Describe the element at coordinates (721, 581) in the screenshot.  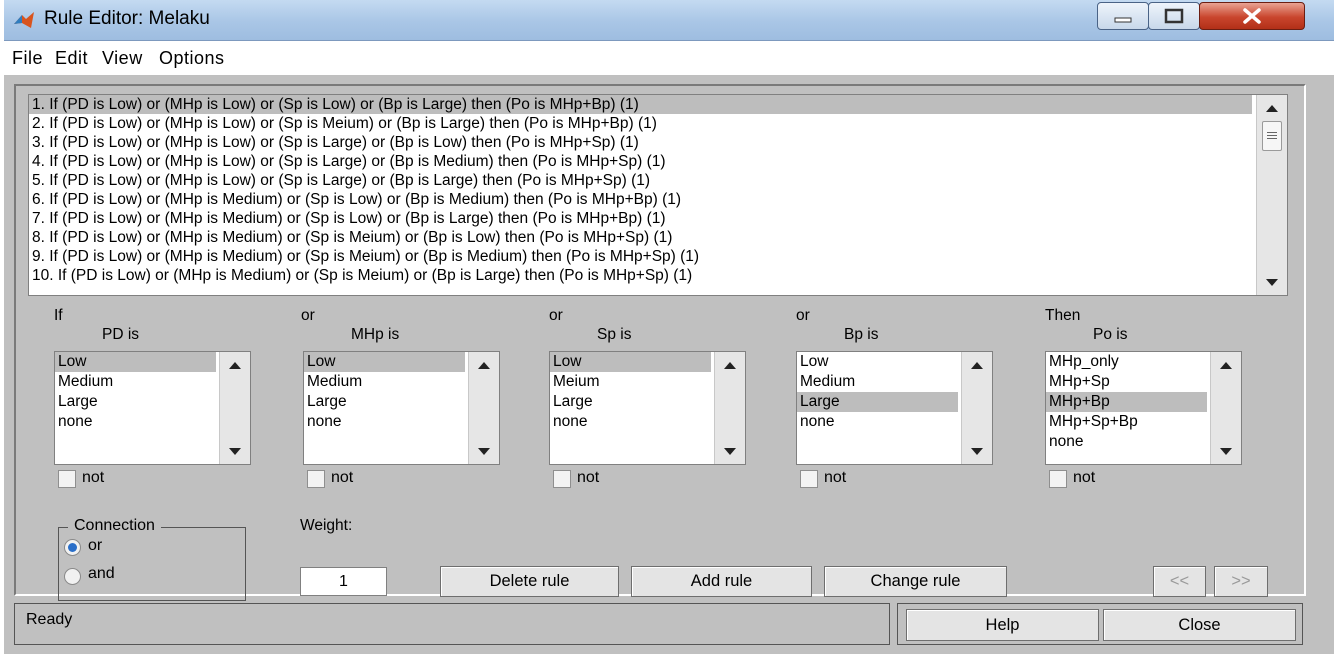
I see `add-rule-button: Add rule` at that location.